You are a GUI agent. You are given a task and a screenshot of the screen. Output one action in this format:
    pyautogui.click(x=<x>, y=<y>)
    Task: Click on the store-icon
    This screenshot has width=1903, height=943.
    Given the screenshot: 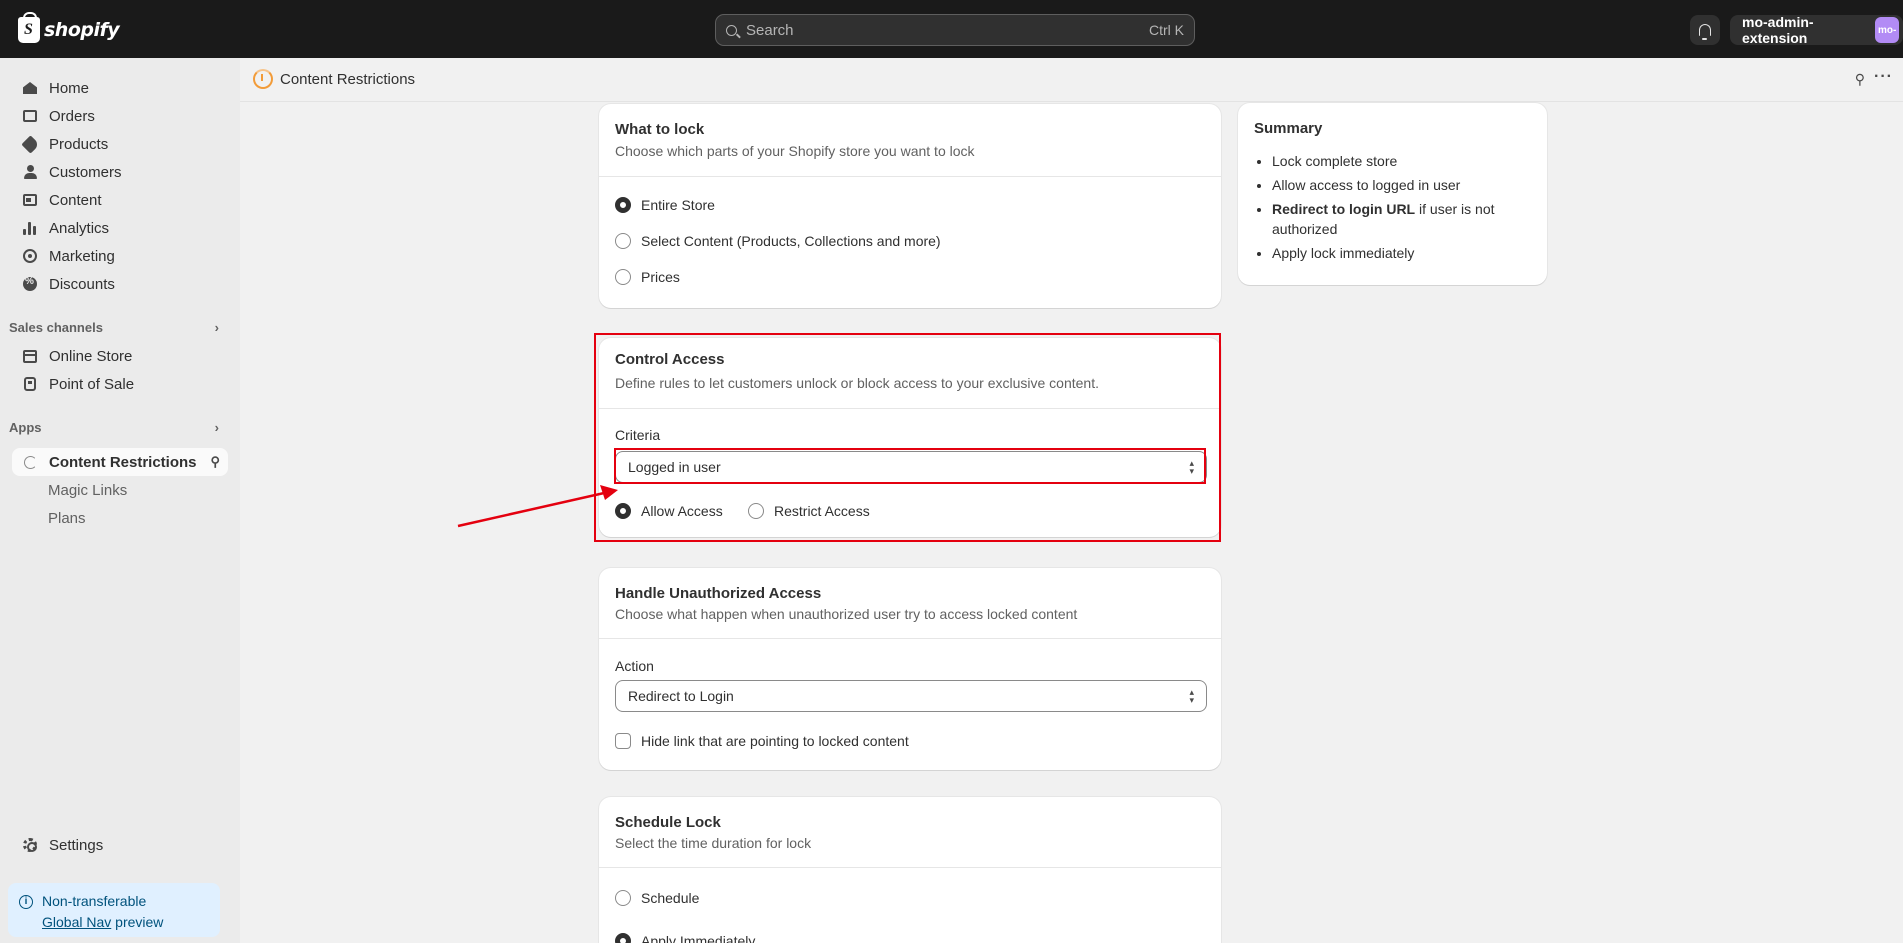 What is the action you would take?
    pyautogui.click(x=30, y=356)
    